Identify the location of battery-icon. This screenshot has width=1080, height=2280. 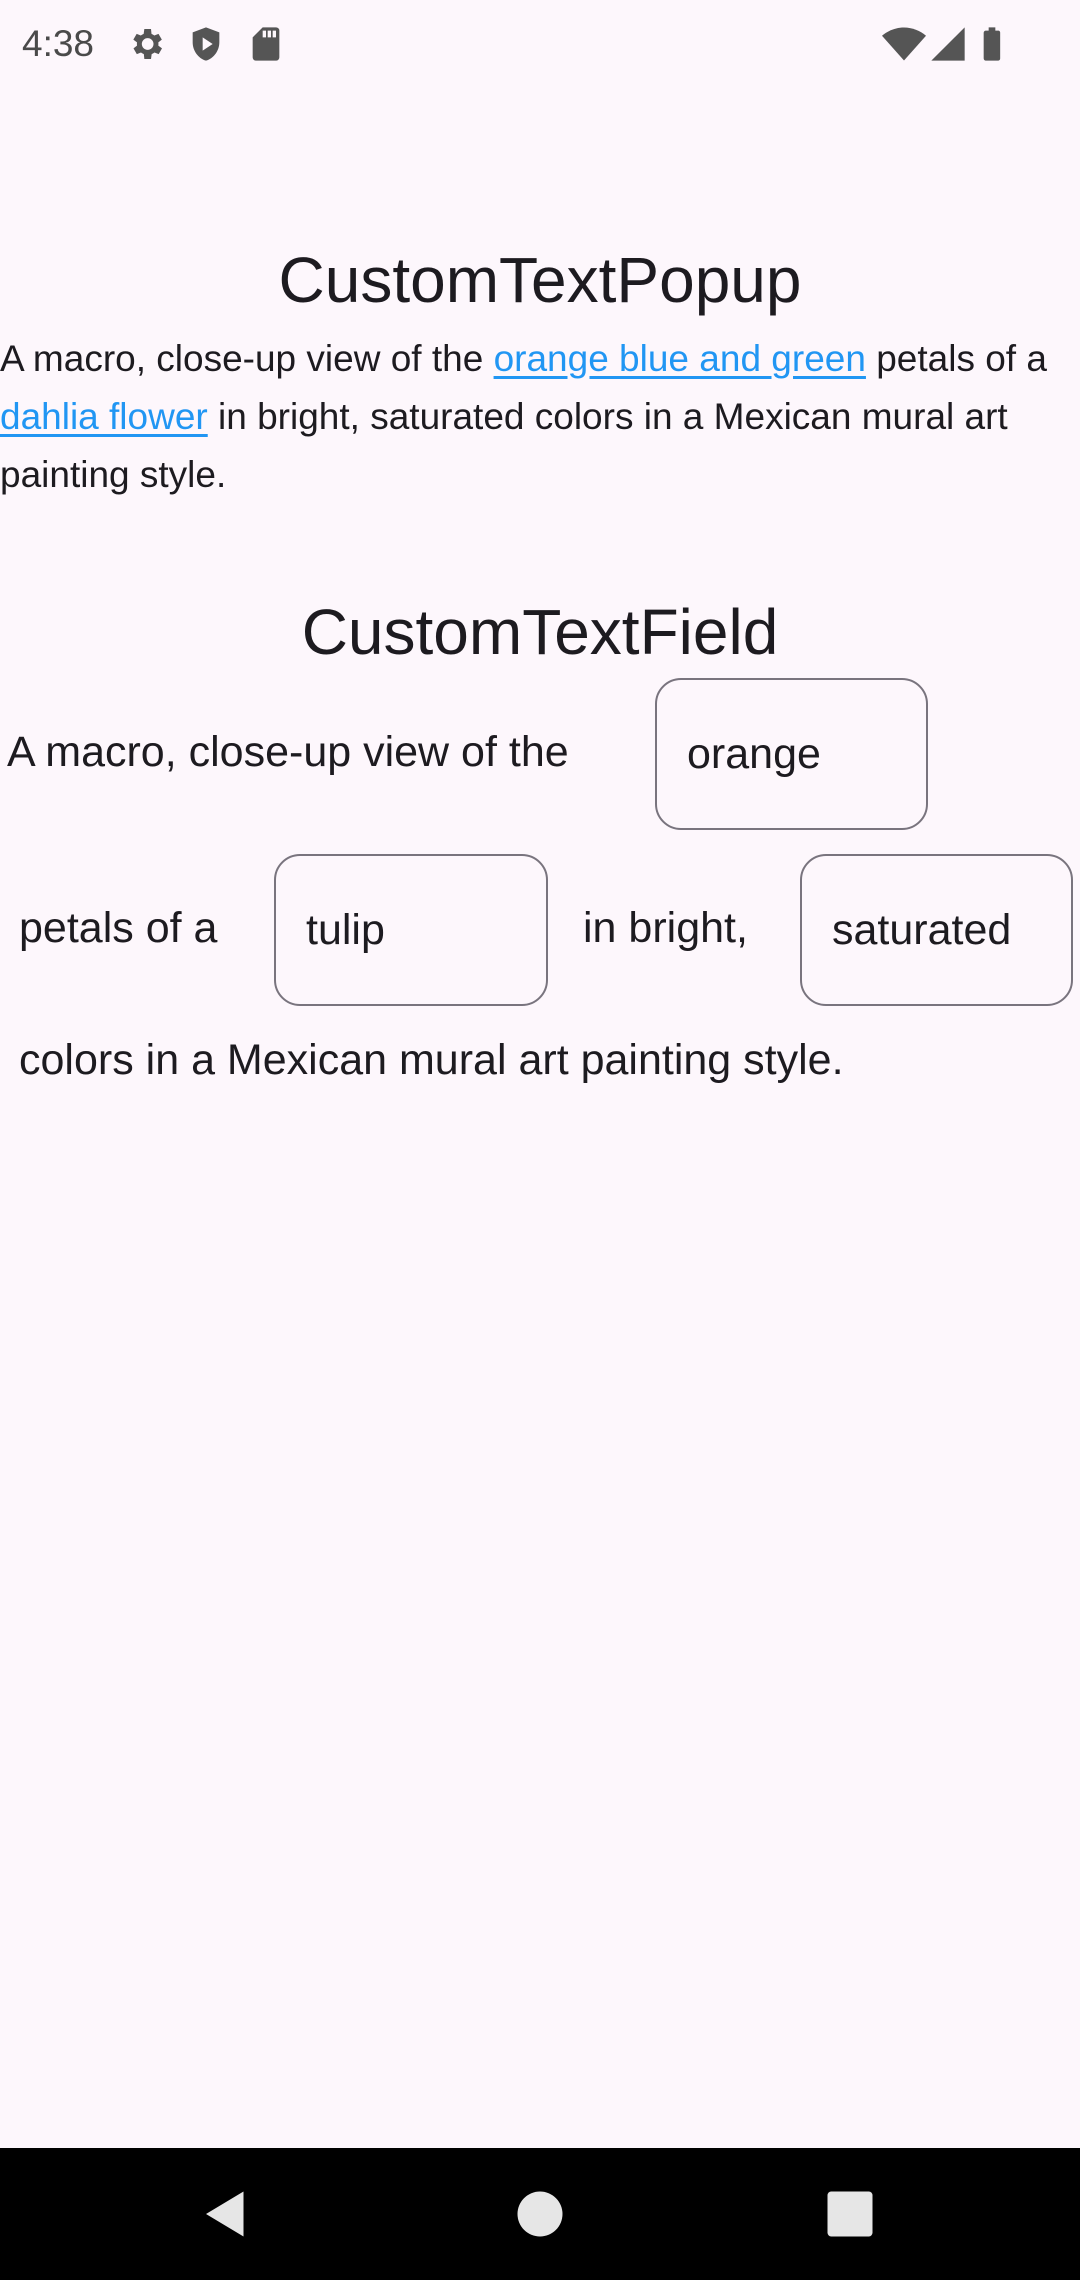
(992, 44).